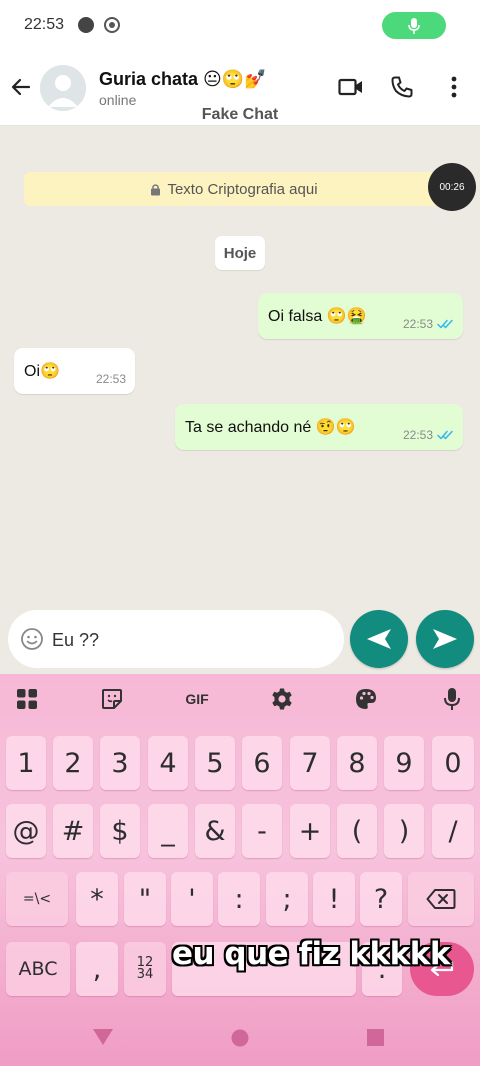 This screenshot has width=480, height=1066. I want to click on key-7: 7, so click(310, 763).